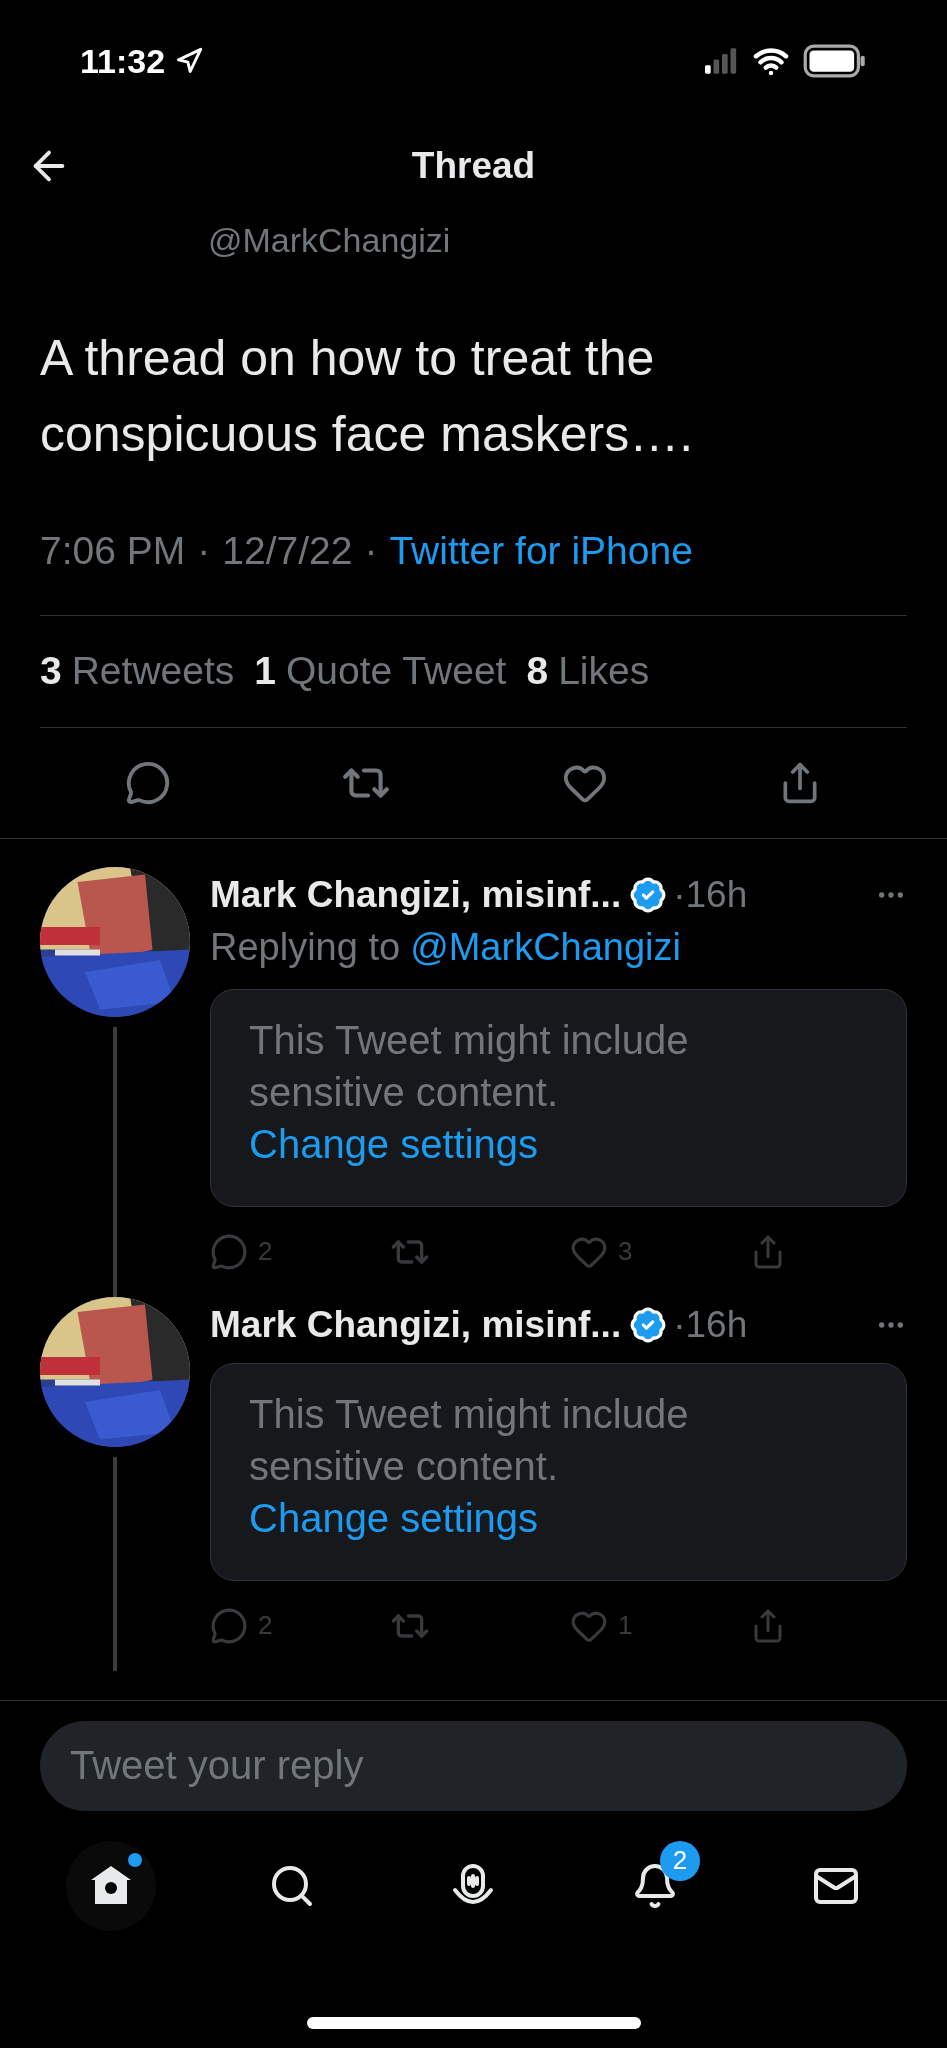 This screenshot has width=947, height=2048. Describe the element at coordinates (679, 1860) in the screenshot. I see `notification-count: 2` at that location.